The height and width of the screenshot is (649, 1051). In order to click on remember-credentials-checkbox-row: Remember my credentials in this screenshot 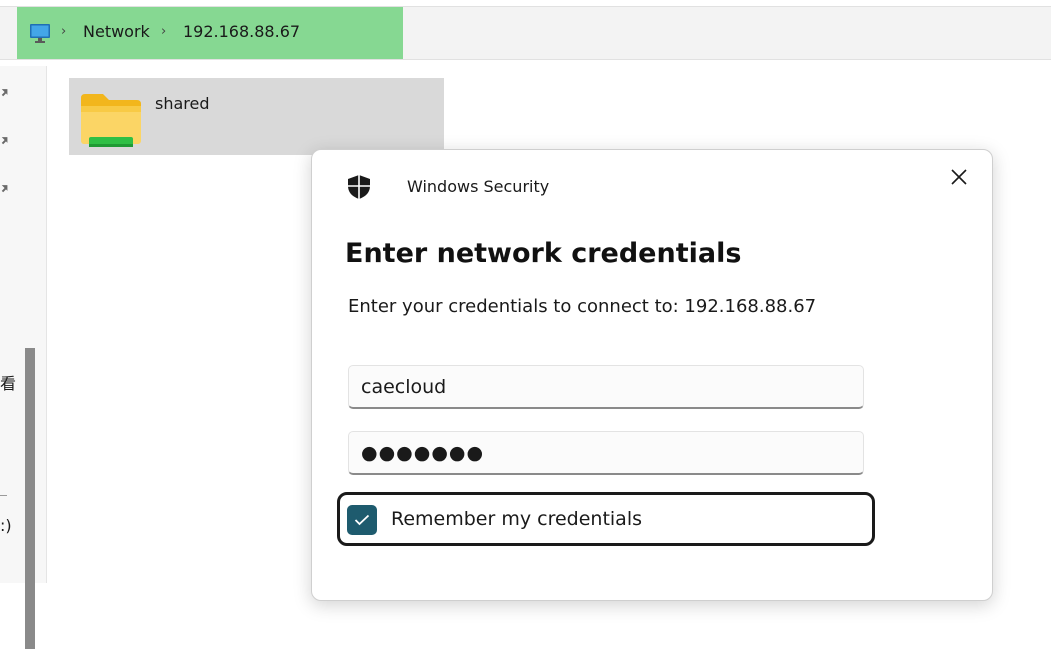, I will do `click(606, 519)`.